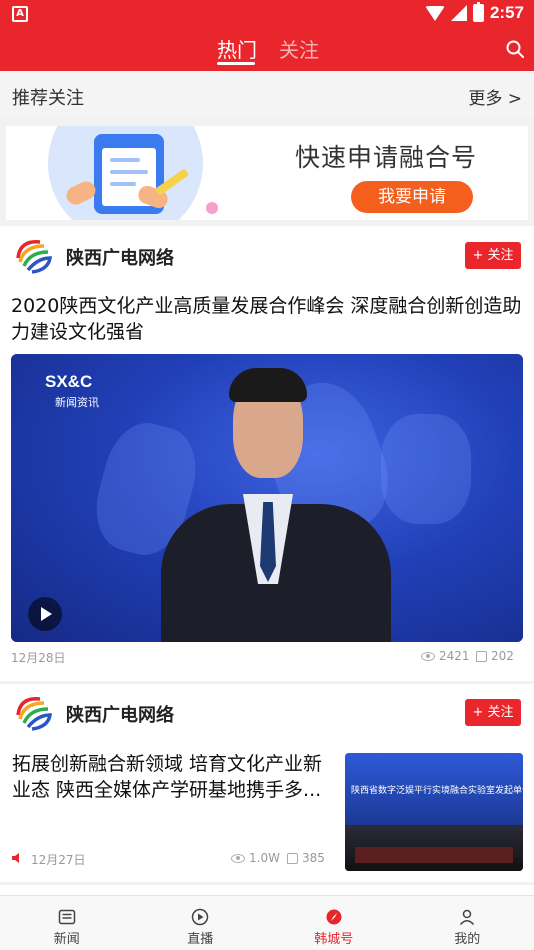 Image resolution: width=534 pixels, height=950 pixels. Describe the element at coordinates (267, 173) in the screenshot. I see `apply-banner: 快速申请融合号 我要申请` at that location.